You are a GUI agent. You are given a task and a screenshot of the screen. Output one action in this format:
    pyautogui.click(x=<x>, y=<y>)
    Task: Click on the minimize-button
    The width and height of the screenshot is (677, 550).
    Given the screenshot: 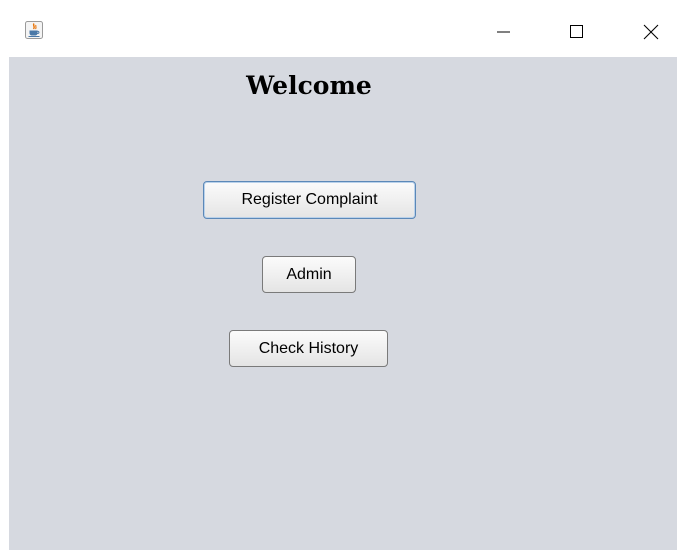 What is the action you would take?
    pyautogui.click(x=505, y=30)
    